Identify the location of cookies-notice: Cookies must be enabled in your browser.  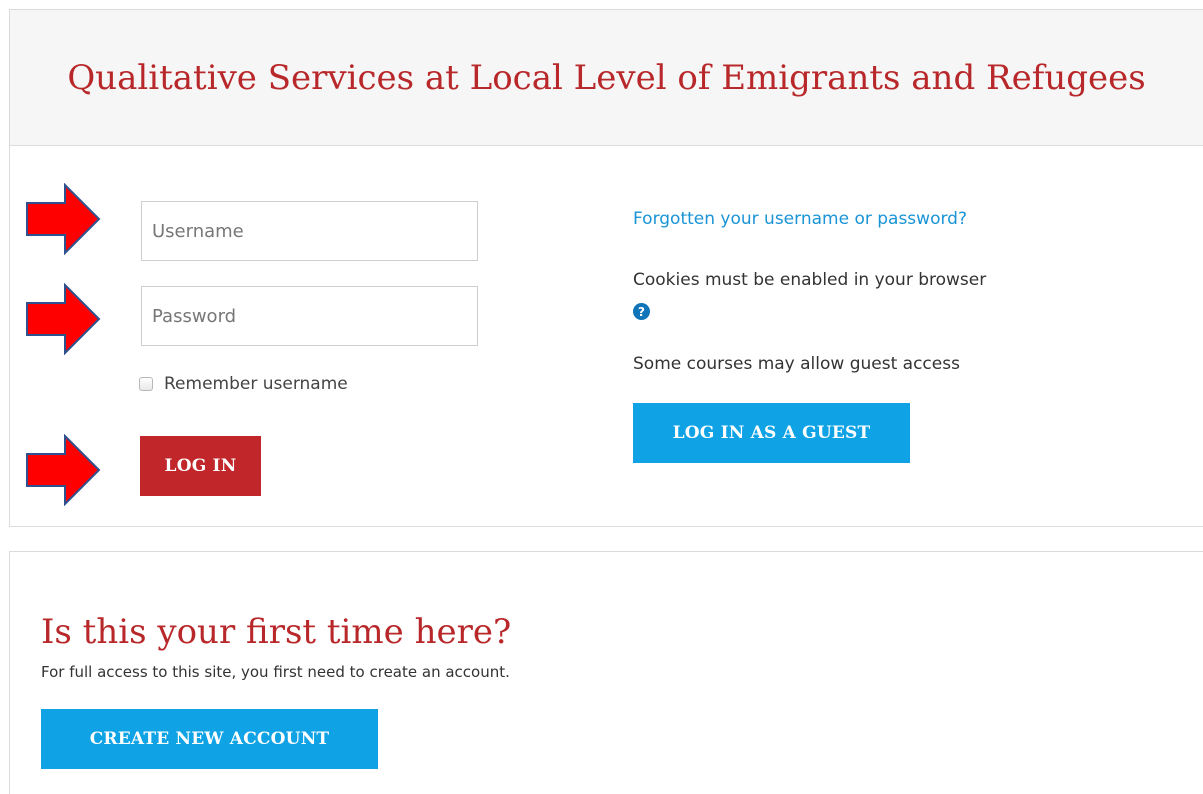
(810, 280).